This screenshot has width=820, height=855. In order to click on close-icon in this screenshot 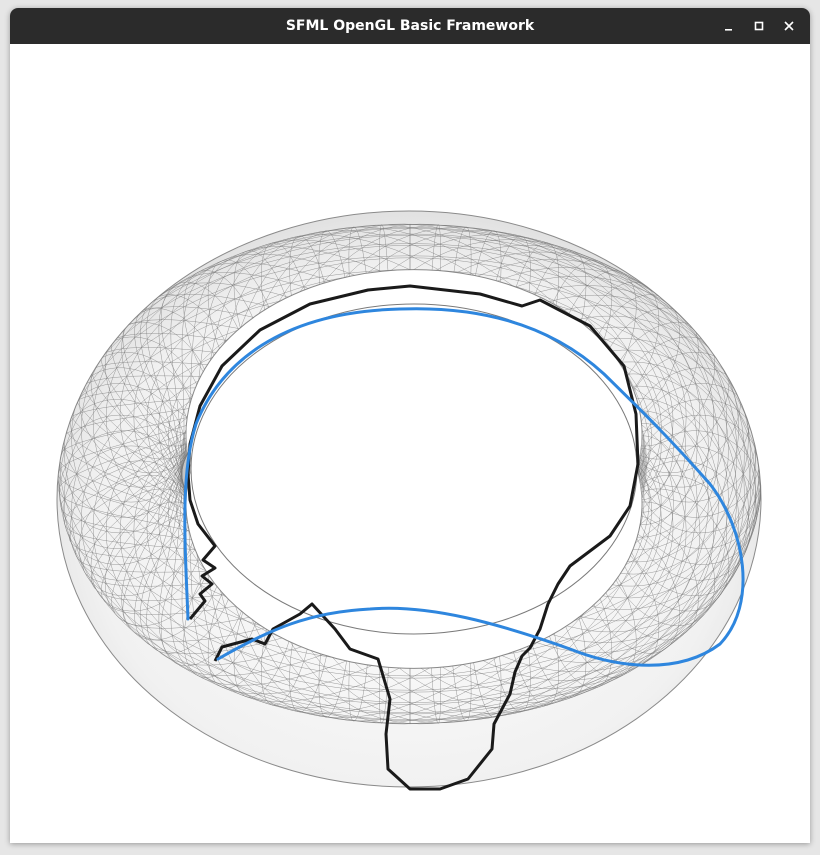, I will do `click(789, 26)`.